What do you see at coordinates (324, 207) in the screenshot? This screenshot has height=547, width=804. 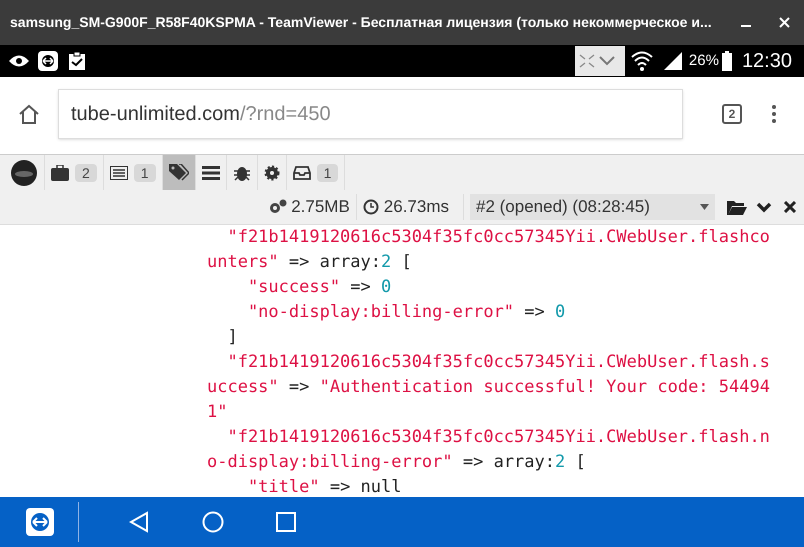 I see `memory-usage: 2.75MB` at bounding box center [324, 207].